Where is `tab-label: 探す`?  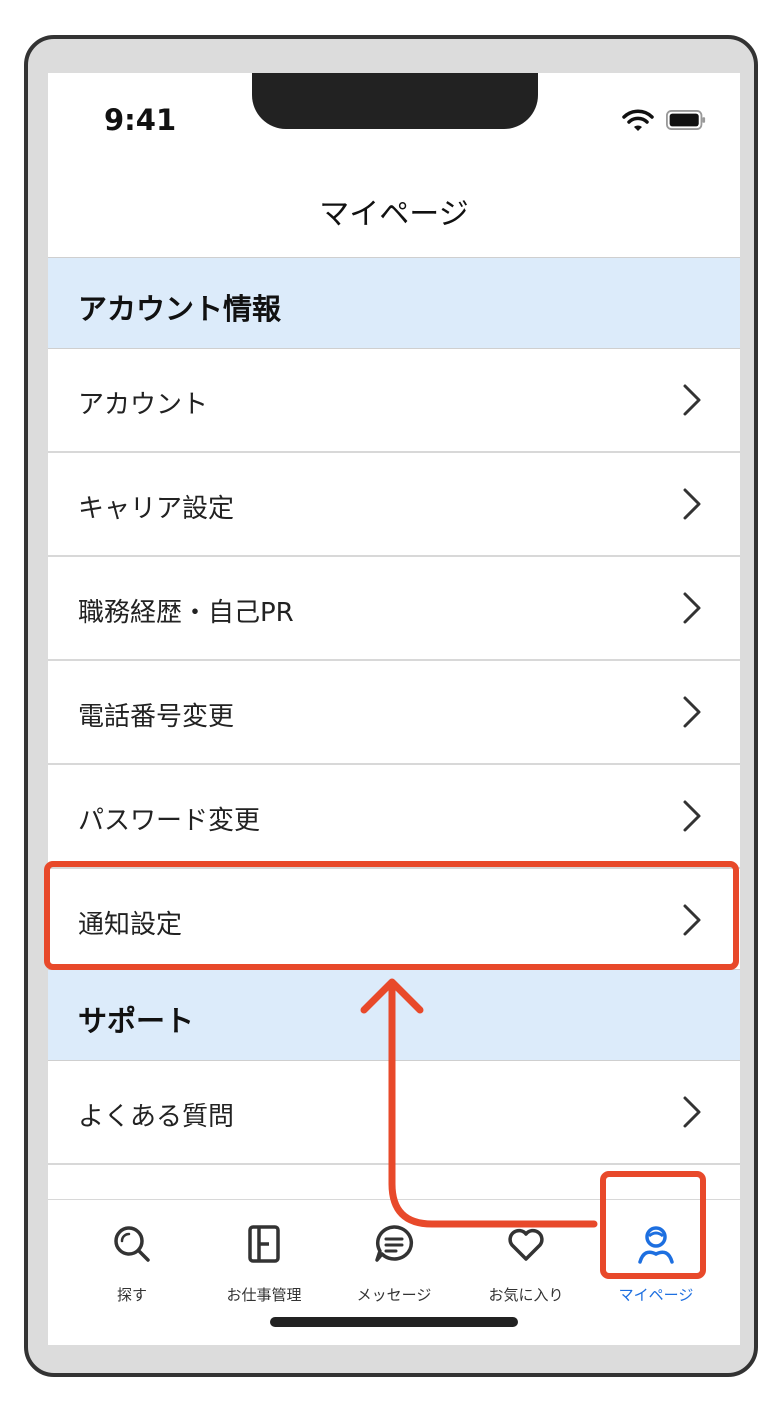 tab-label: 探す is located at coordinates (131, 1295).